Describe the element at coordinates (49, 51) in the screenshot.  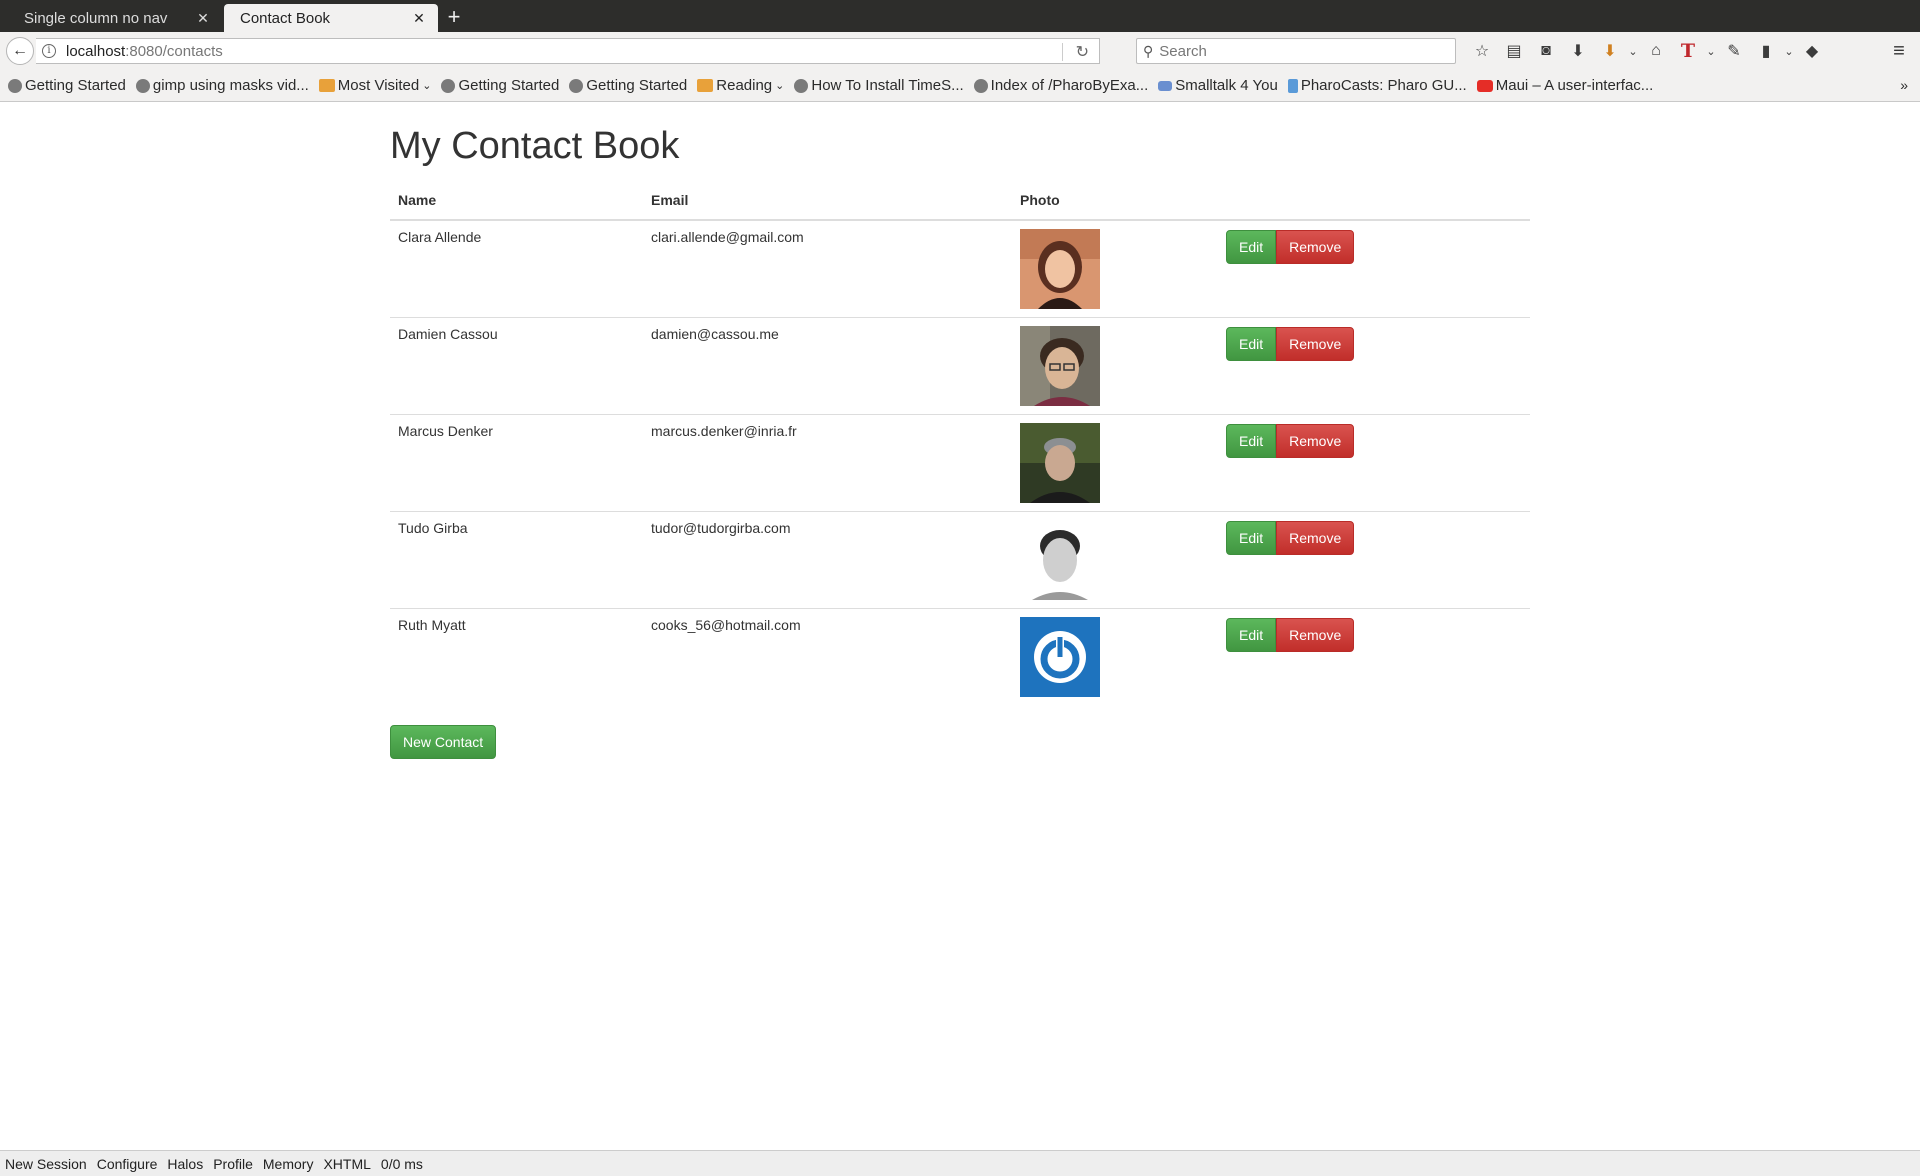
I see `site-info-icon: i` at that location.